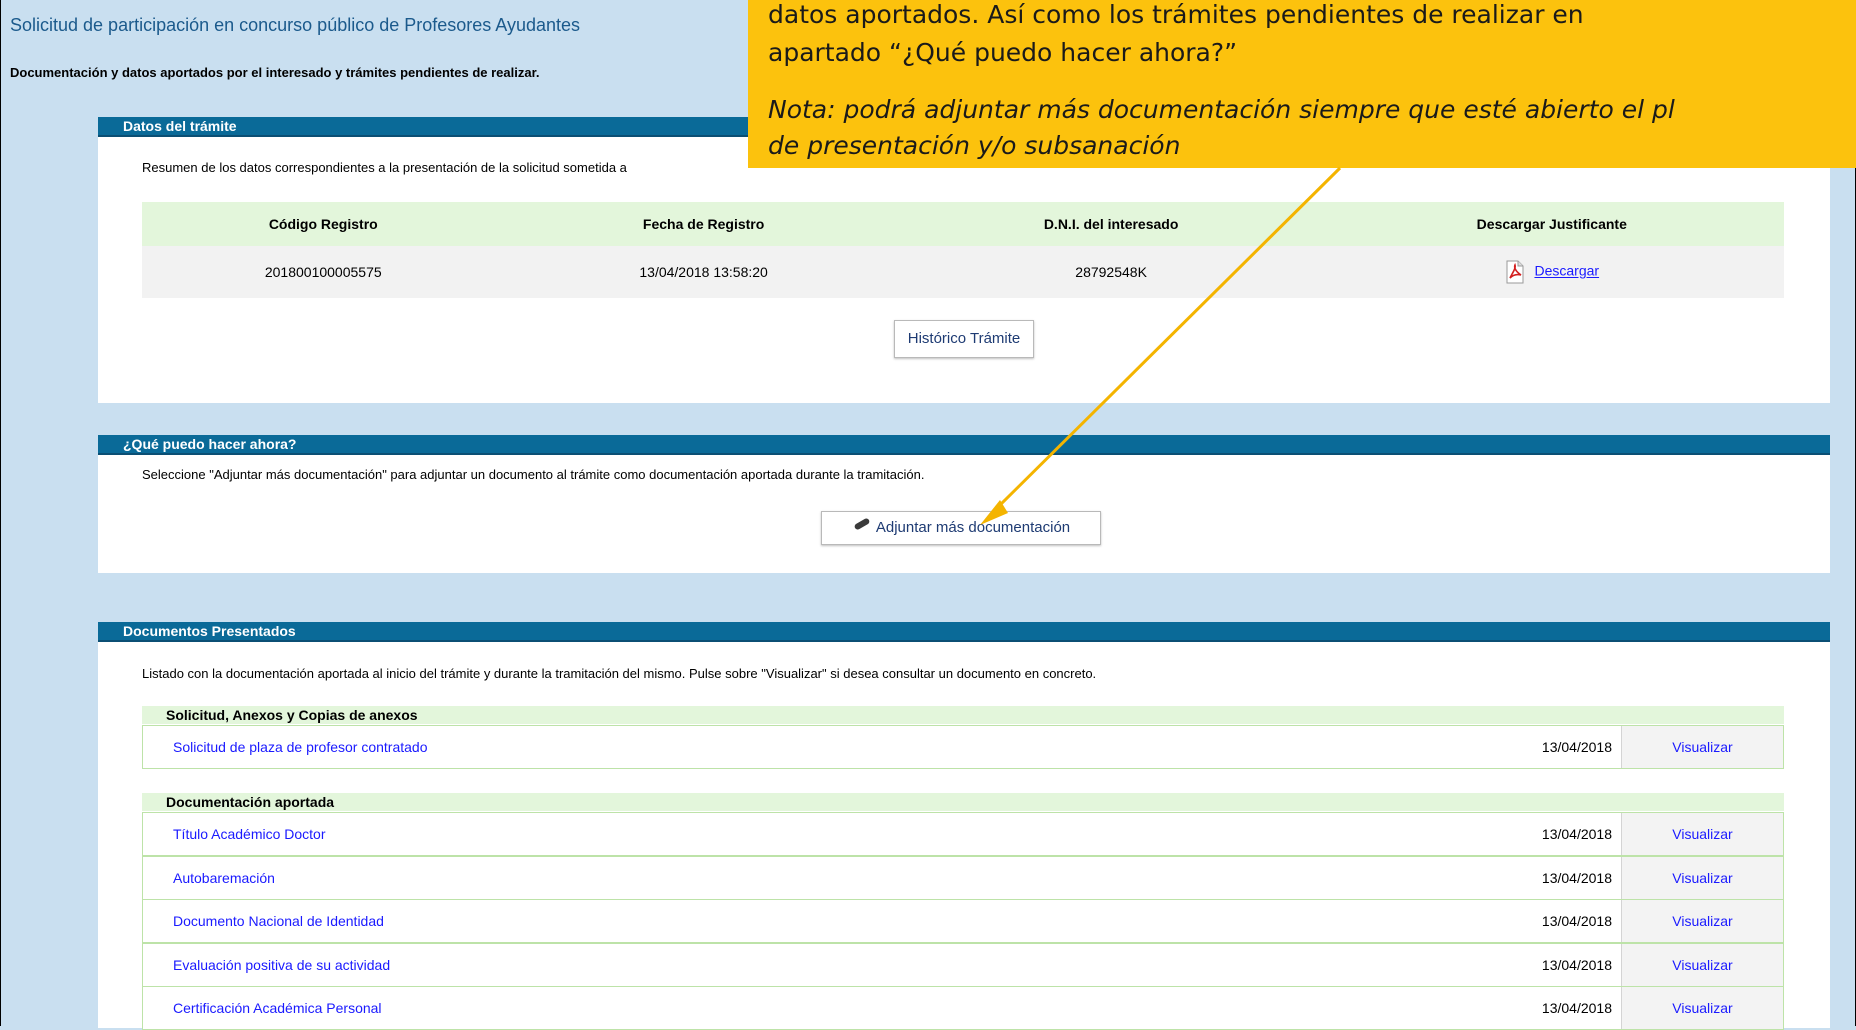 Image resolution: width=1856 pixels, height=1030 pixels. I want to click on cell-fecha: 13/04/2018 13:58:20, so click(703, 272).